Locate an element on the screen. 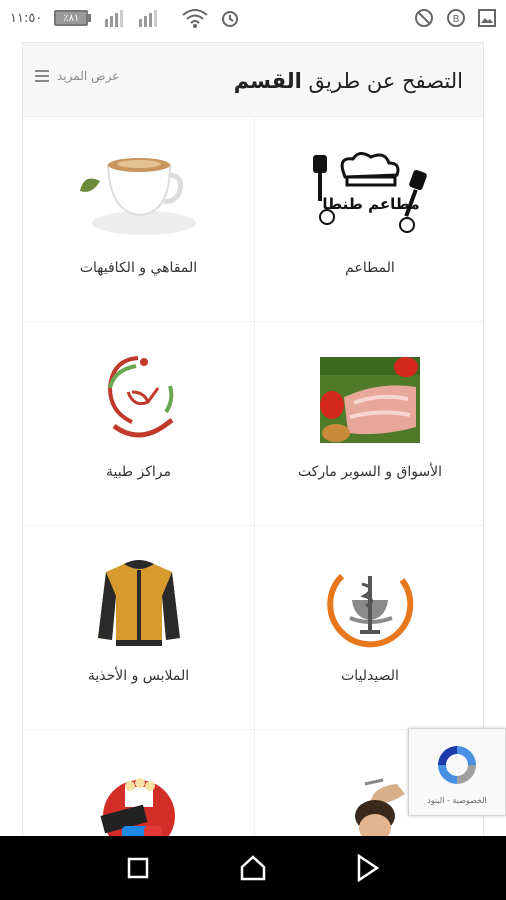 The width and height of the screenshot is (506, 900). category-label: الصيدليات is located at coordinates (370, 676).